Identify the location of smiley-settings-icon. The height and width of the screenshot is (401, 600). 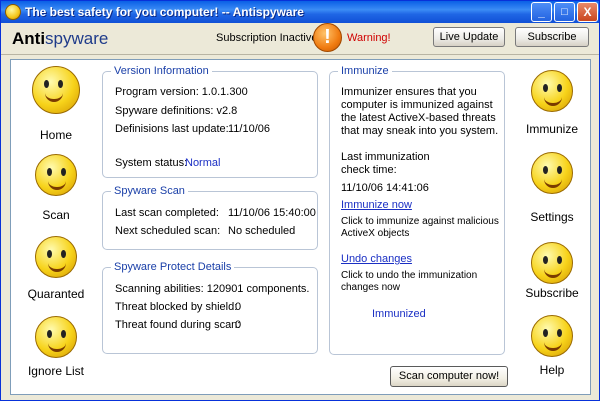
(552, 173).